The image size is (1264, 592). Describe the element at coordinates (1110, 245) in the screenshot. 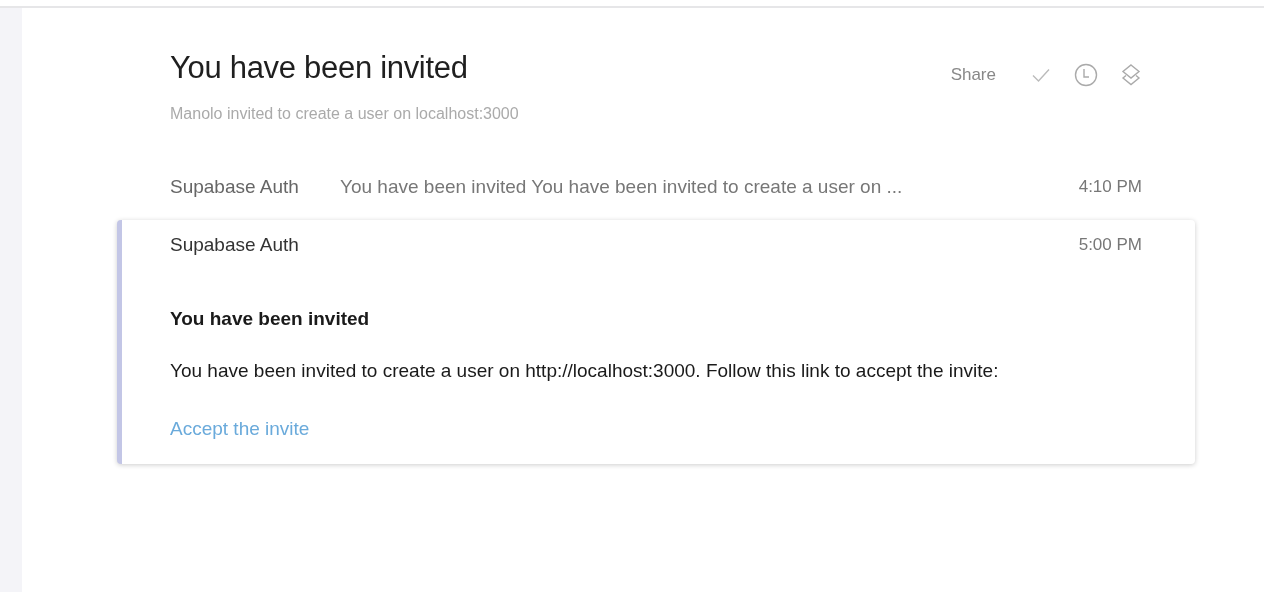

I see `message-time: 5:00 PM` at that location.